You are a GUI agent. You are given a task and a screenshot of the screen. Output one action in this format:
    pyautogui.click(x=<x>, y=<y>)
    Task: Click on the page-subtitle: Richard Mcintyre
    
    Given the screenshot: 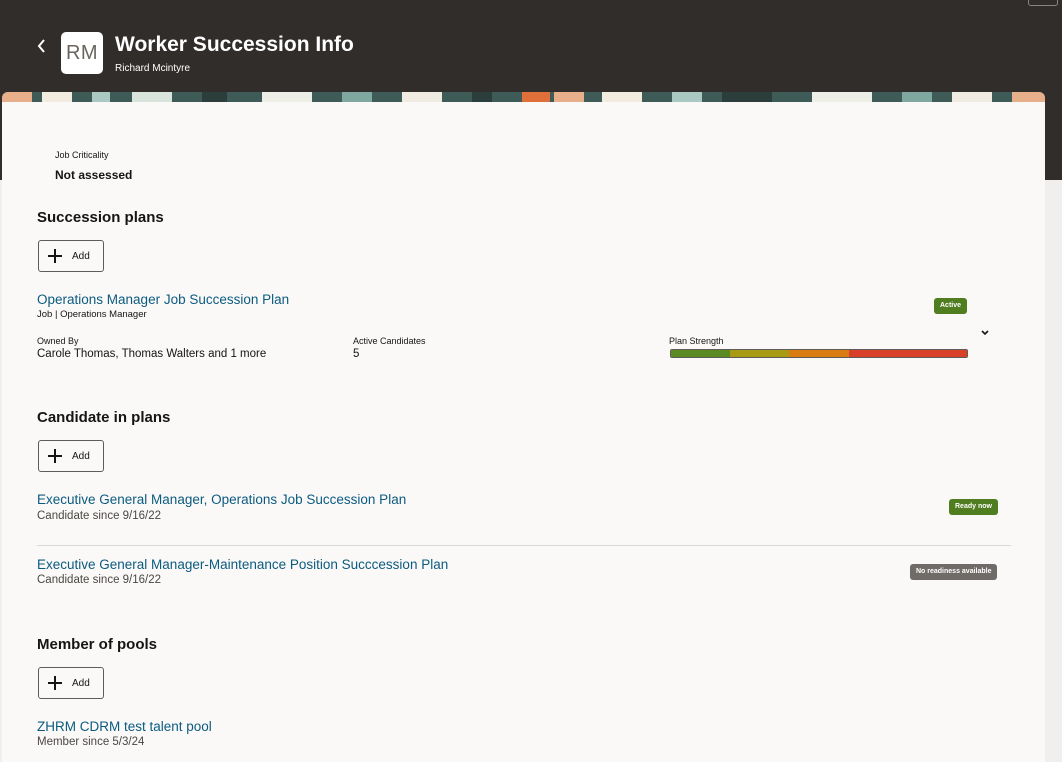 What is the action you would take?
    pyautogui.click(x=153, y=68)
    